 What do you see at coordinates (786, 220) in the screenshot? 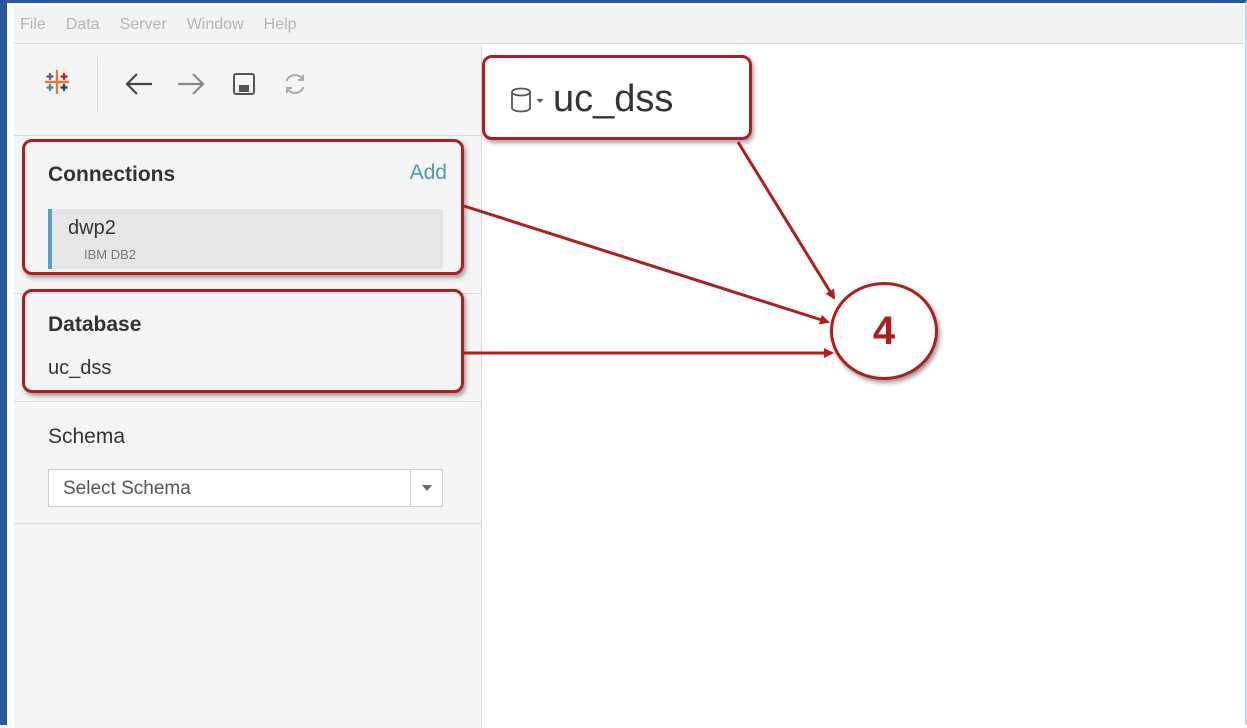
I see `arrow-from-title` at bounding box center [786, 220].